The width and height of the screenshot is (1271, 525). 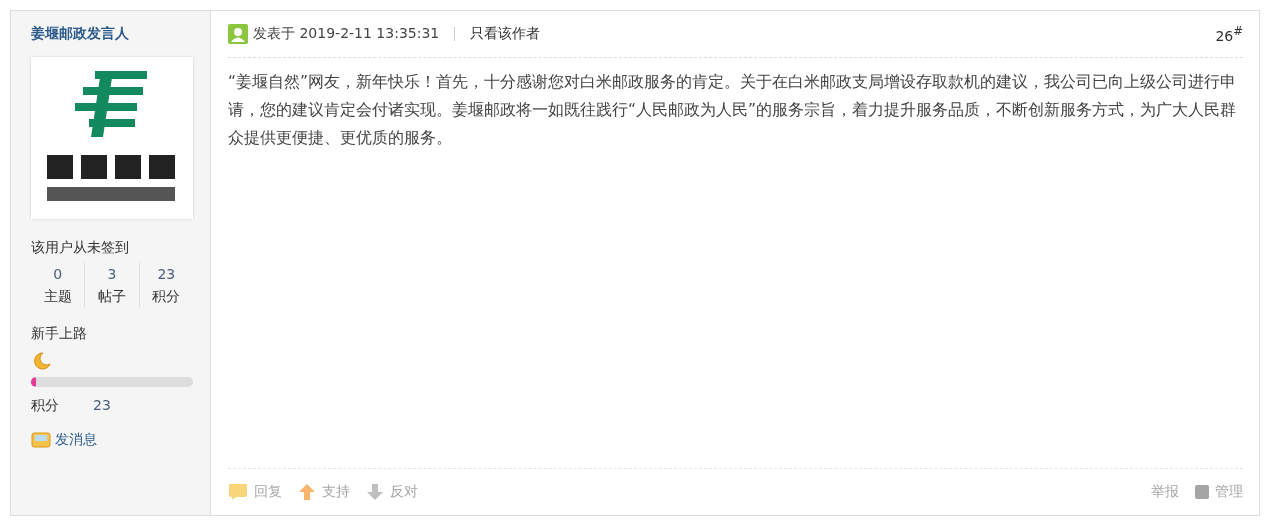 I want to click on user-icon, so click(x=238, y=34).